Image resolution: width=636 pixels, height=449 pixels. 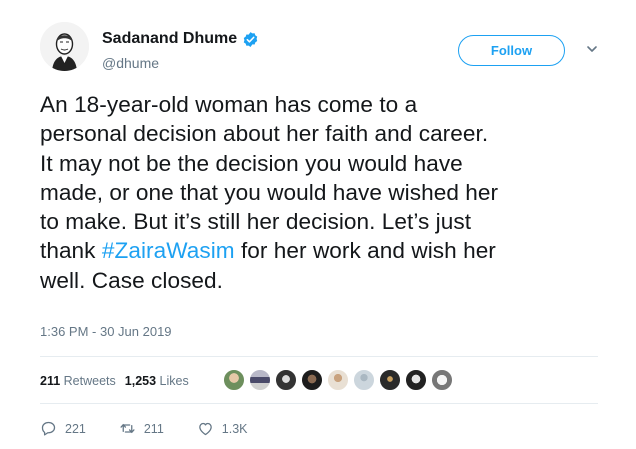 I want to click on tweet-actions: 221 211 1.3K, so click(x=160, y=428).